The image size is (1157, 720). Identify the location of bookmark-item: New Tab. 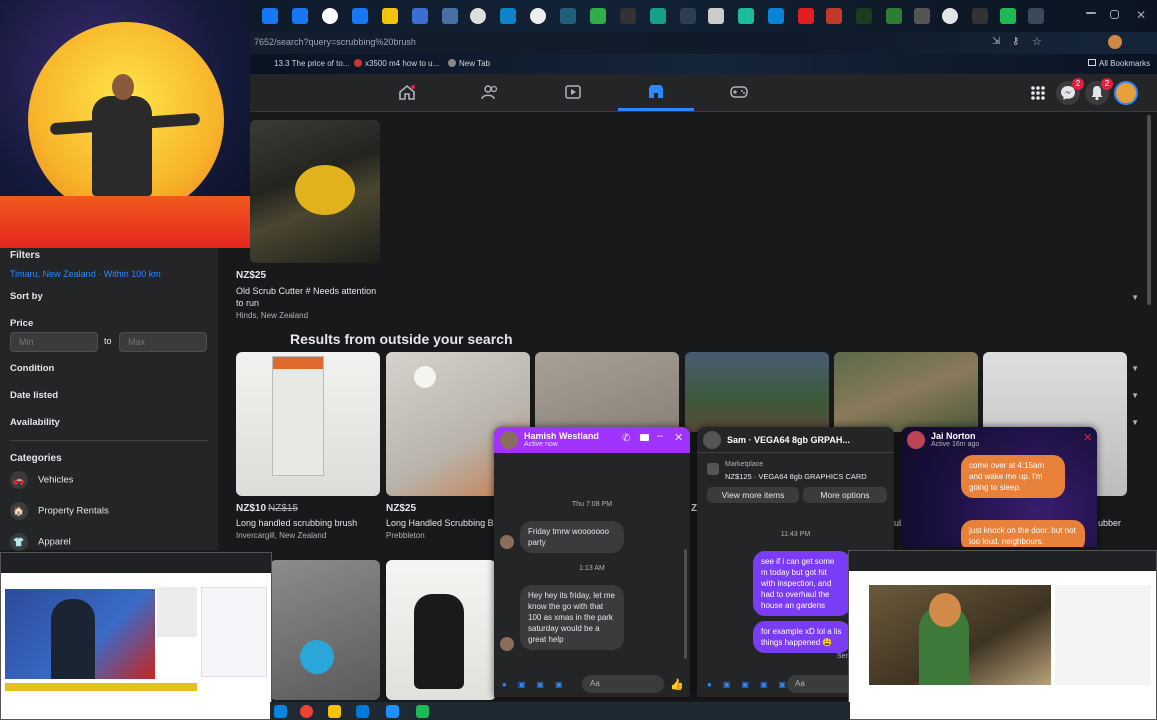
(469, 63).